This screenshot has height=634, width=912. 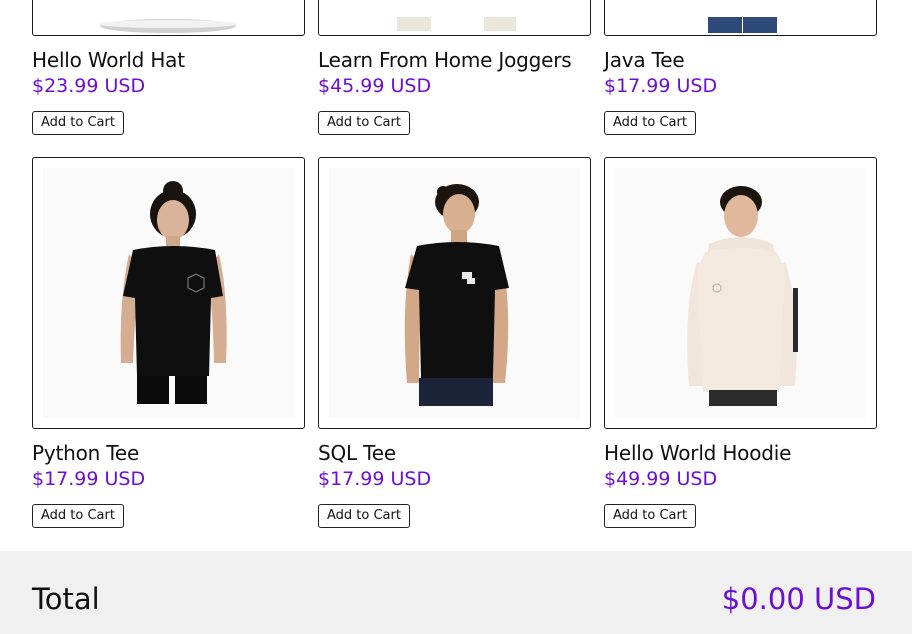 I want to click on product-image-hoodie, so click(x=740, y=293).